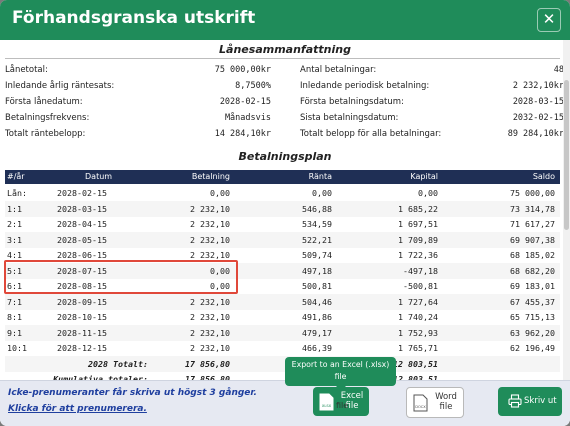 Image resolution: width=570 pixels, height=426 pixels. Describe the element at coordinates (340, 371) in the screenshot. I see `export-tooltip: Export to an Excel (.xlsx) file` at that location.